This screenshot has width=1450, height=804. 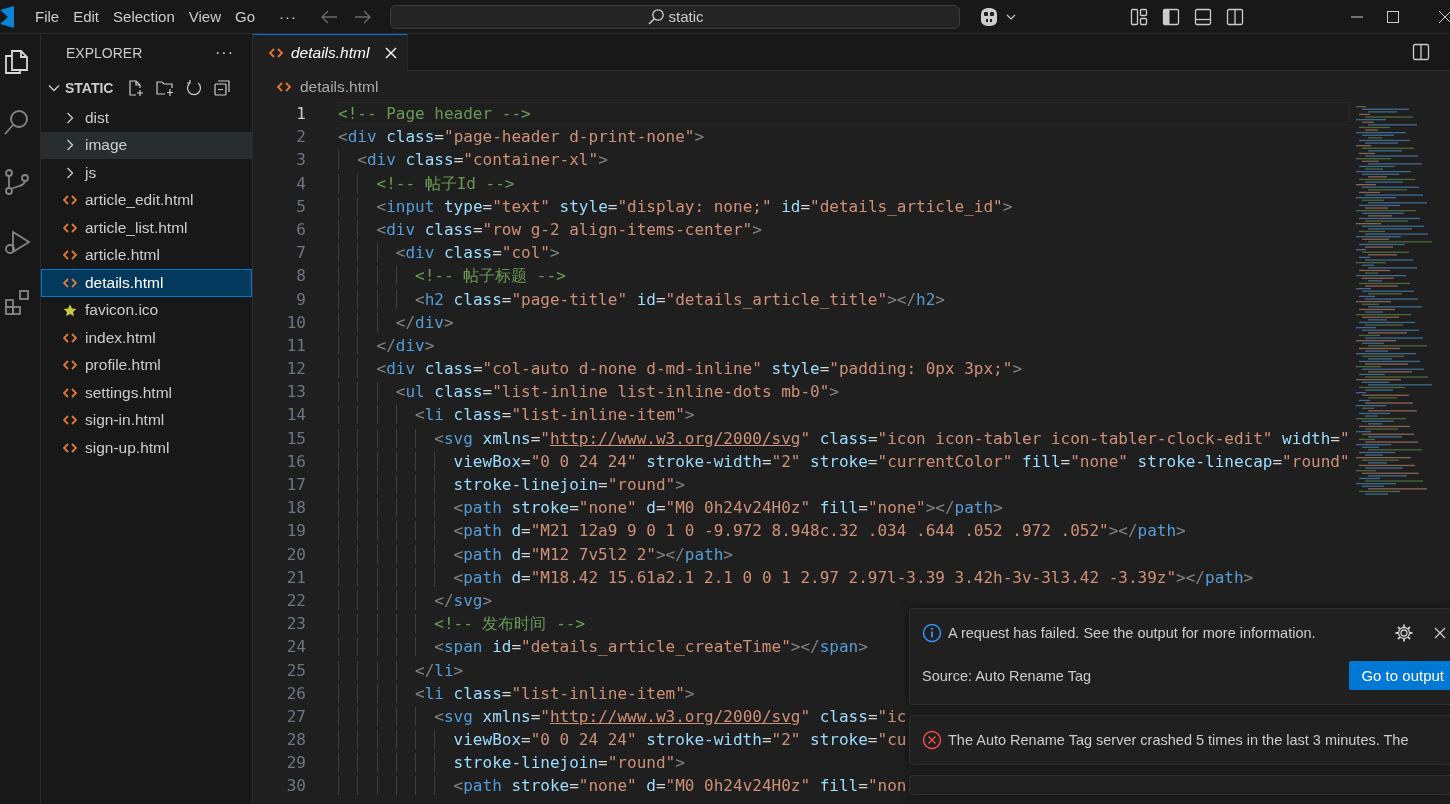 What do you see at coordinates (894, 253) in the screenshot?
I see `code-line: <div class="col">` at bounding box center [894, 253].